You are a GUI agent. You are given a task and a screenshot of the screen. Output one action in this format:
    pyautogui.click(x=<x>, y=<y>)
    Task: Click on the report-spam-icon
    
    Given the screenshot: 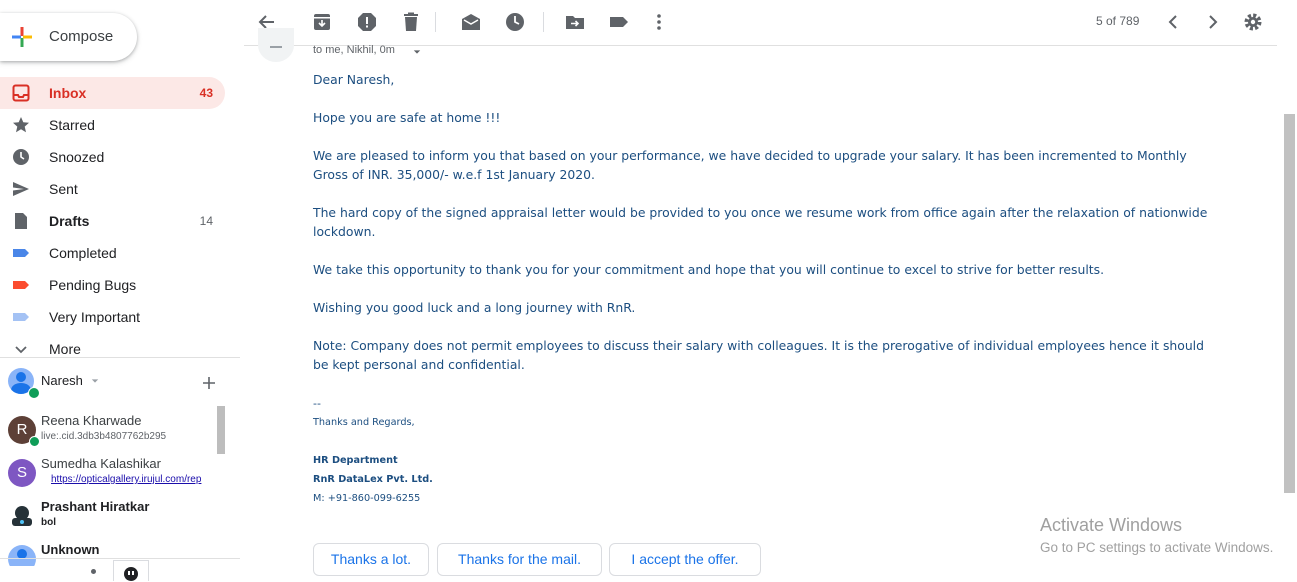 What is the action you would take?
    pyautogui.click(x=367, y=22)
    